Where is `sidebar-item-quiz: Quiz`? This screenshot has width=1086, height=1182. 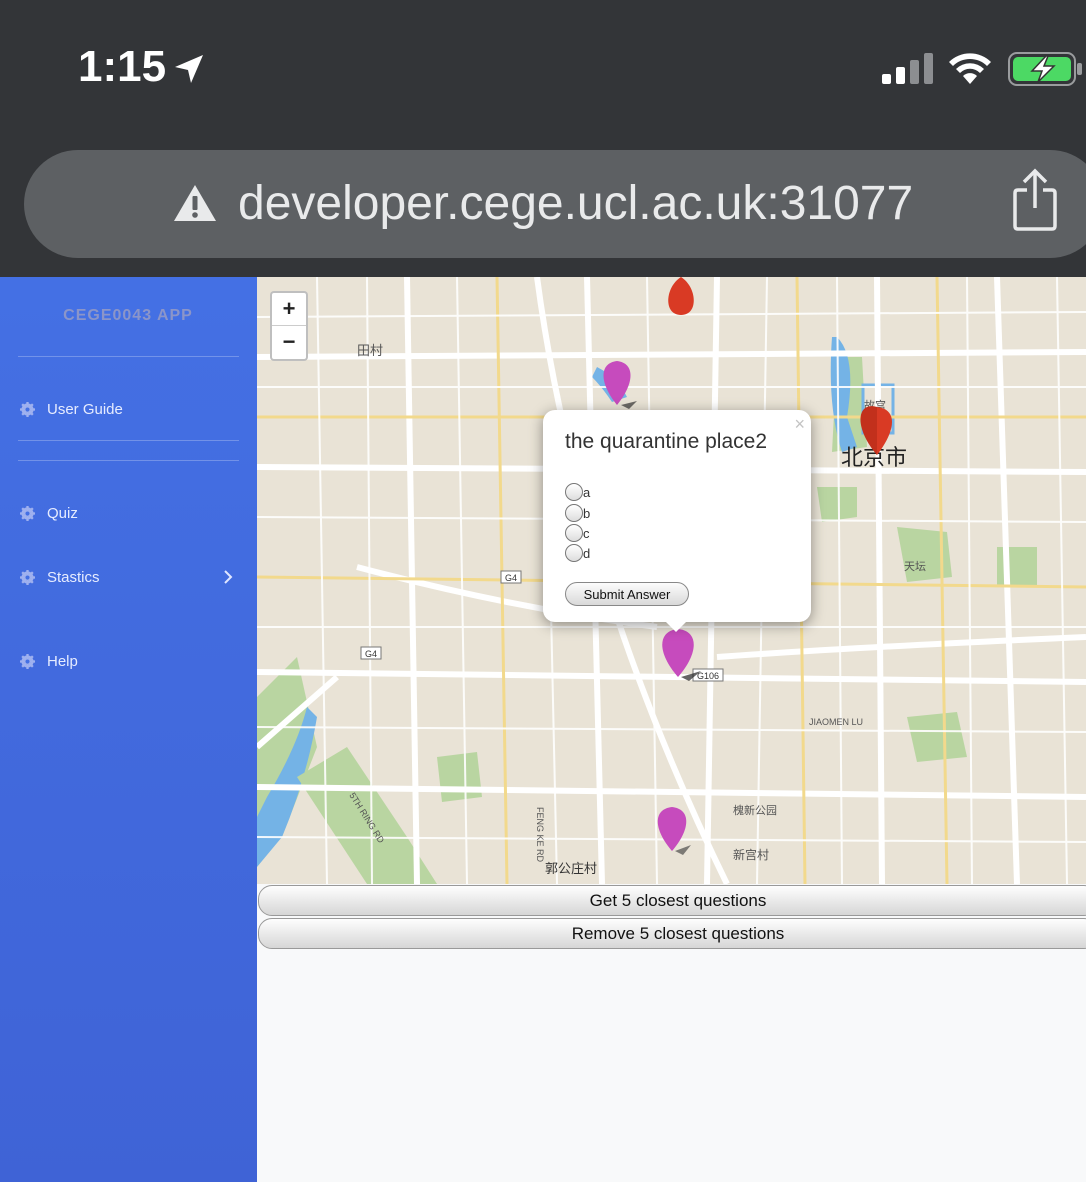 sidebar-item-quiz: Quiz is located at coordinates (129, 513).